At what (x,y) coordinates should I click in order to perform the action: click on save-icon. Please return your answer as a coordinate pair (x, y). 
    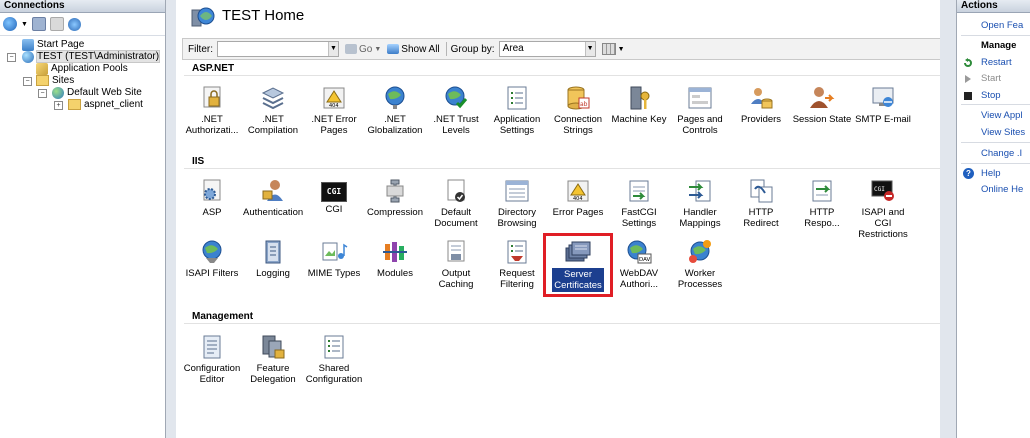
    Looking at the image, I should click on (38, 24).